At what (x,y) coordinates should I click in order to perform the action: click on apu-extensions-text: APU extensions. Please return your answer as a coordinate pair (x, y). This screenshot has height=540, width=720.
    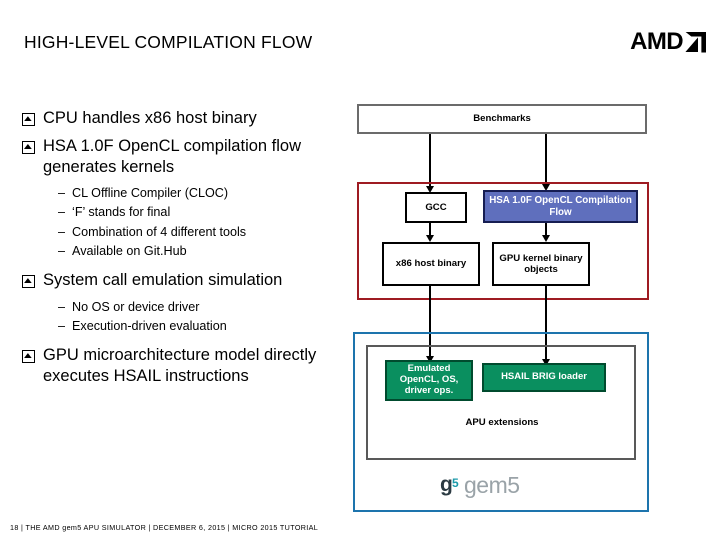
    Looking at the image, I should click on (502, 423).